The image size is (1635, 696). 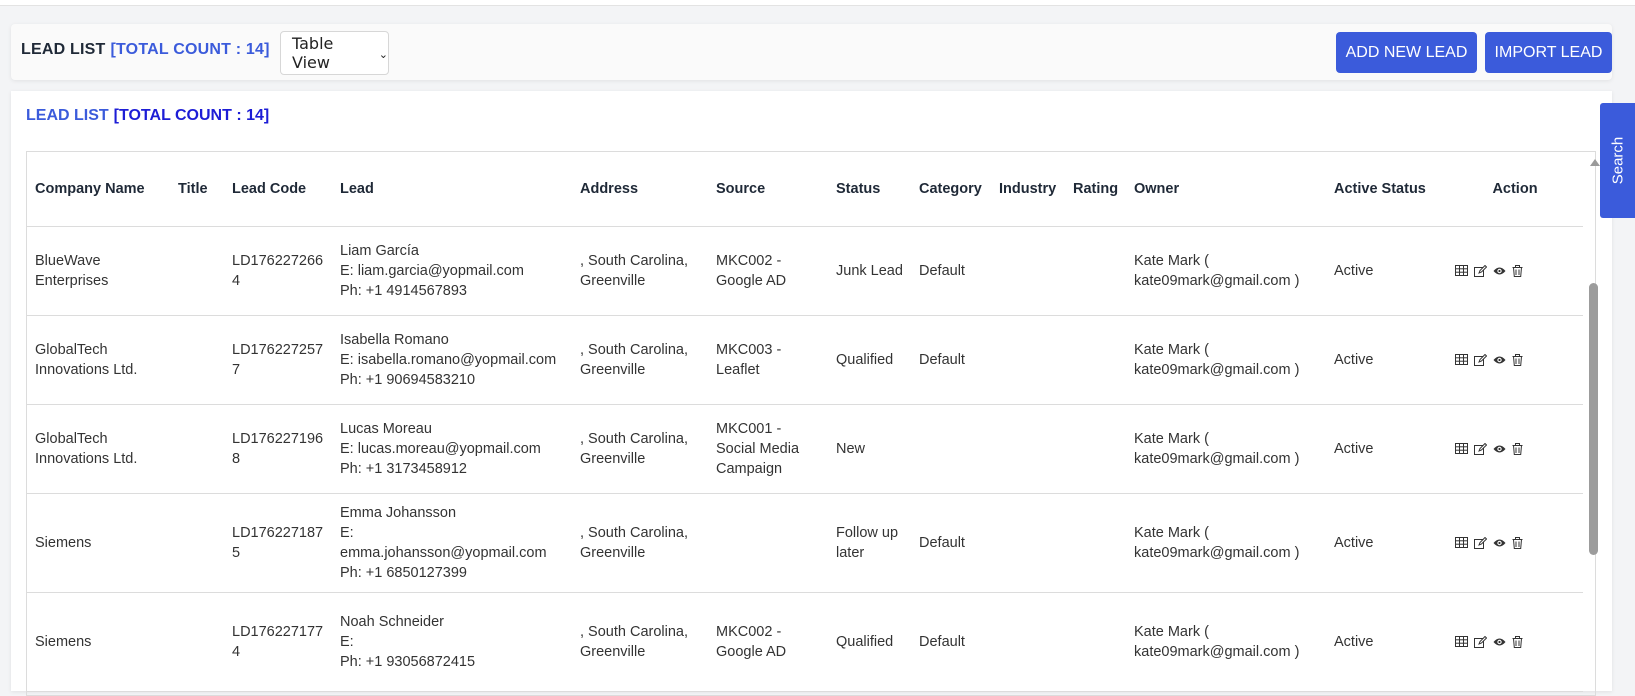 I want to click on column-header-owner: Owner, so click(x=1226, y=189).